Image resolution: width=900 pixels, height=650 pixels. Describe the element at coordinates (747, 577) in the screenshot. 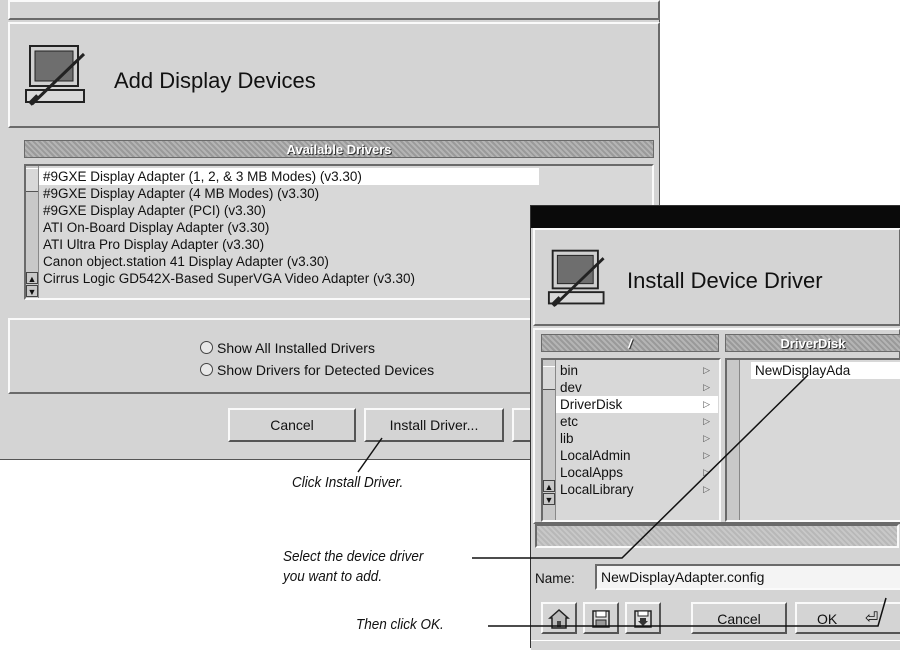

I see `name-input: NewDisplayAdapter.config` at that location.